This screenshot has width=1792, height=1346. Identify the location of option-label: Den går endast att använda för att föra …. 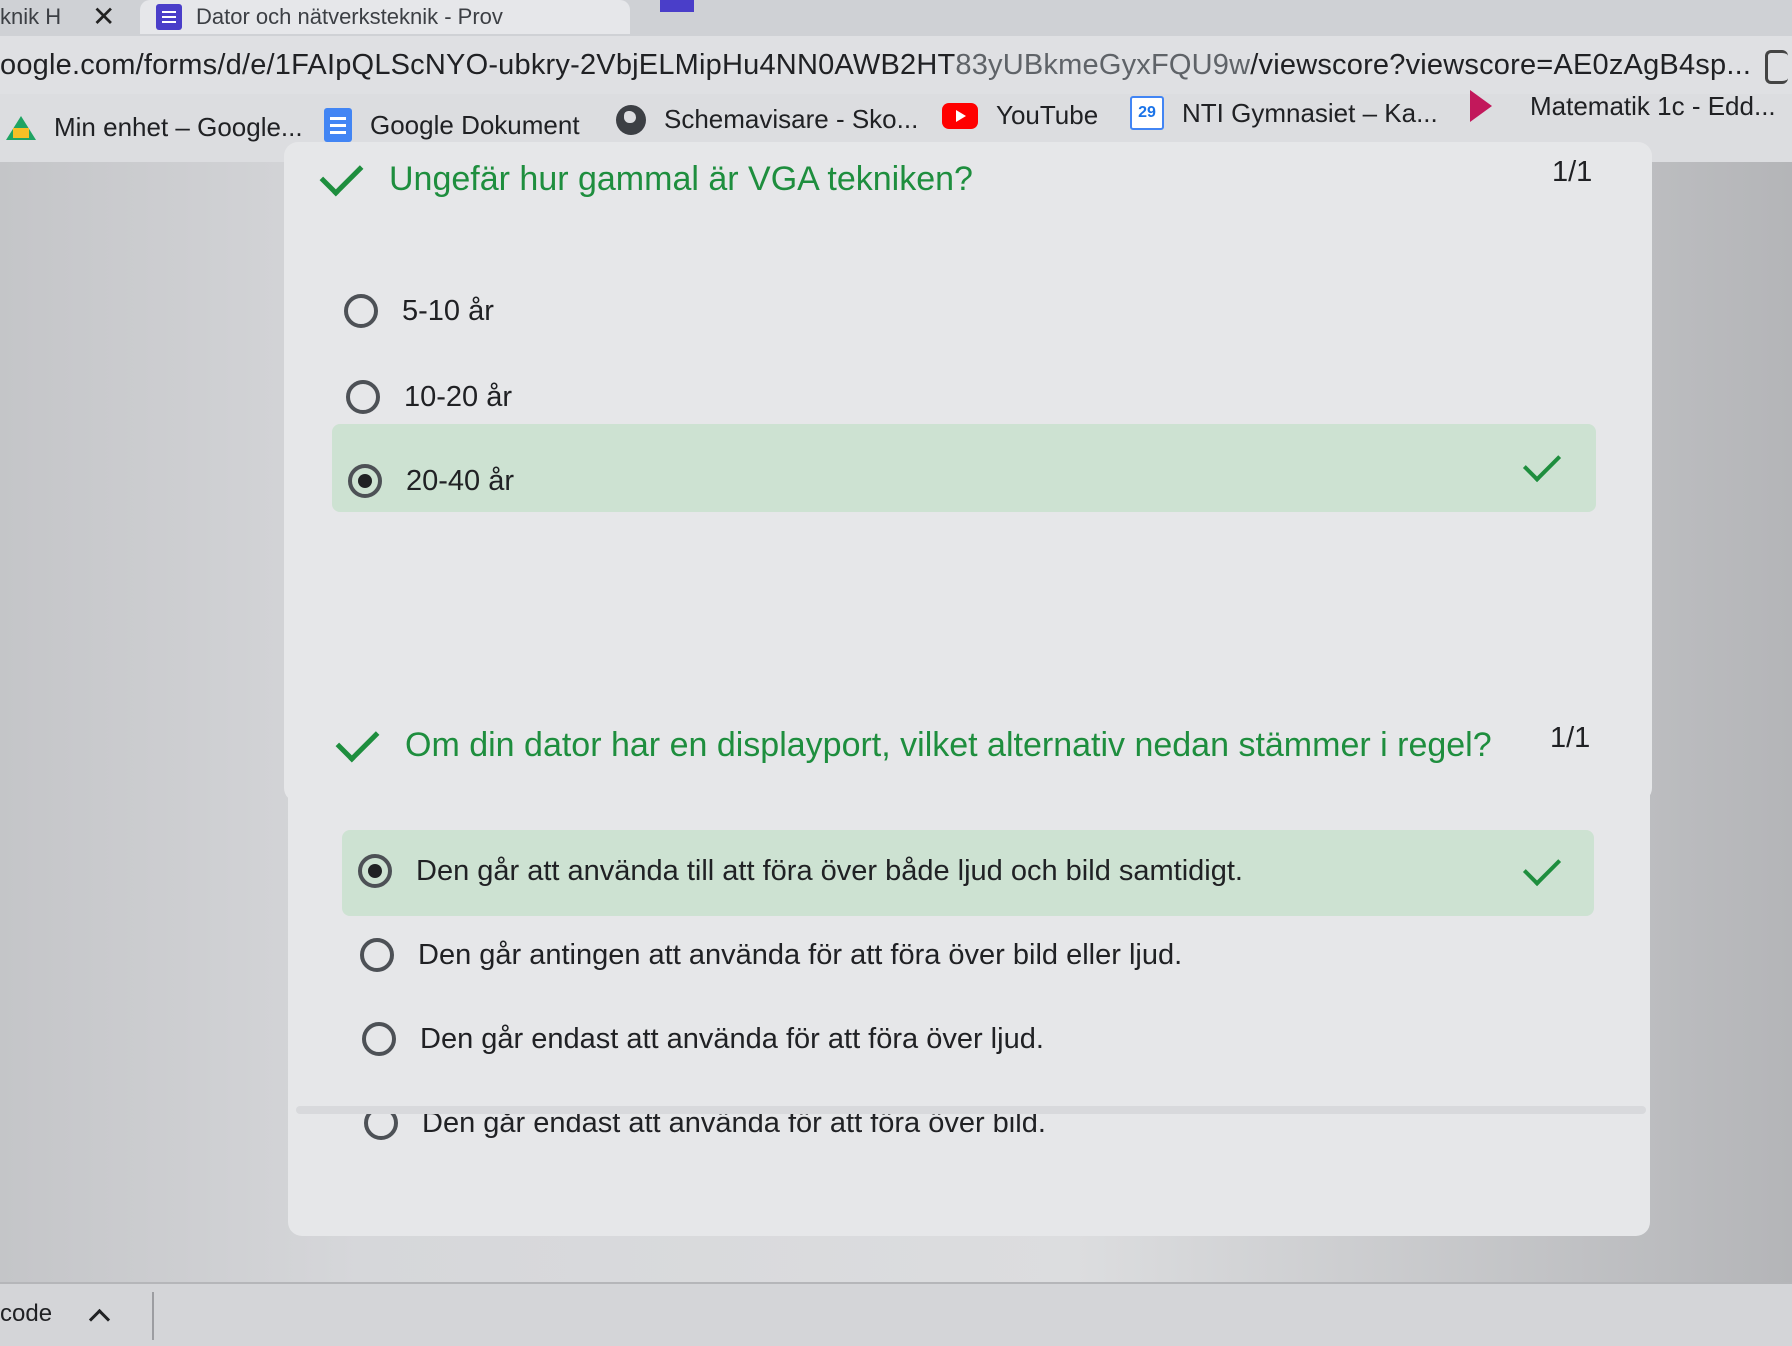
(732, 1038).